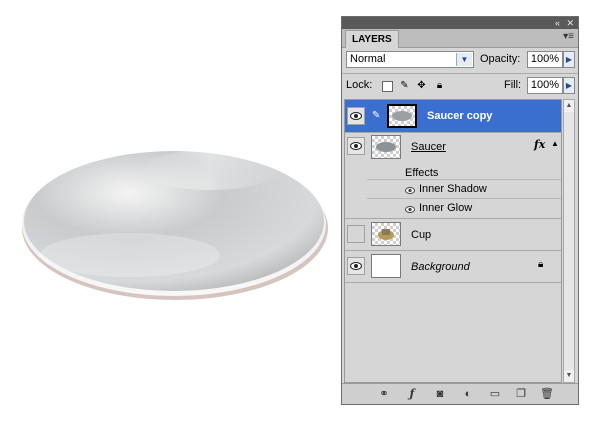 Image resolution: width=600 pixels, height=429 pixels. What do you see at coordinates (422, 173) in the screenshot?
I see `effects-label: Effects` at bounding box center [422, 173].